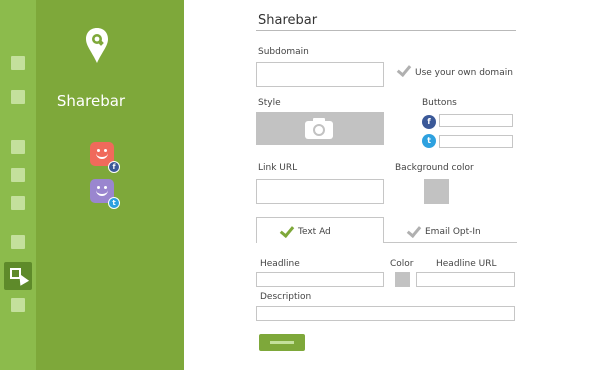 Image resolution: width=615 pixels, height=370 pixels. Describe the element at coordinates (114, 203) in the screenshot. I see `twitter-badge-icon: t` at that location.